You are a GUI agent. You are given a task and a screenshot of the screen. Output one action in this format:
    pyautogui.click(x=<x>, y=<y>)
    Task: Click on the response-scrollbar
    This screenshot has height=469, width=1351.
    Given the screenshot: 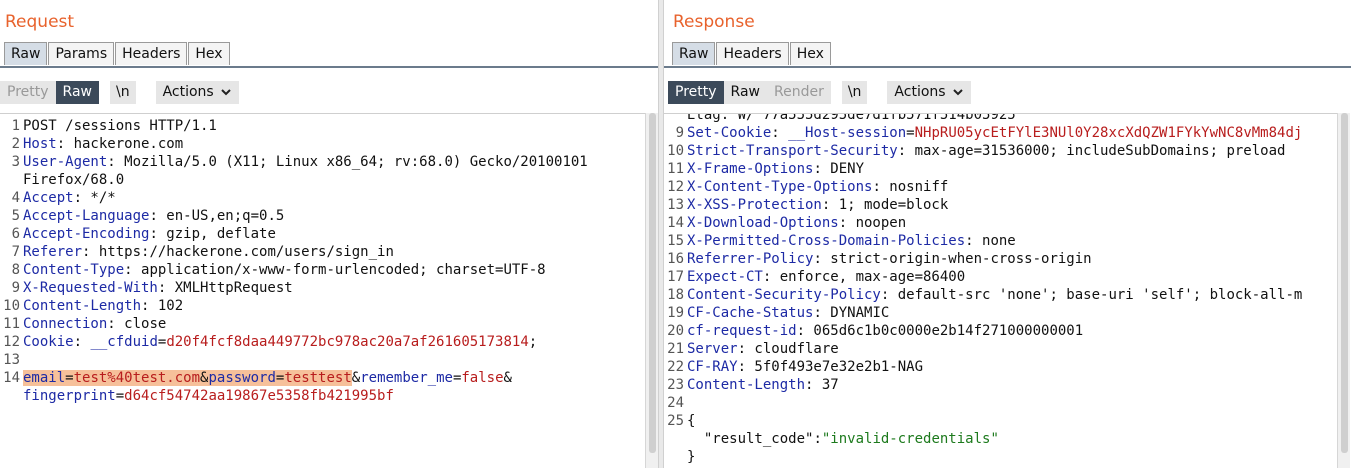 What is the action you would take?
    pyautogui.click(x=1343, y=290)
    